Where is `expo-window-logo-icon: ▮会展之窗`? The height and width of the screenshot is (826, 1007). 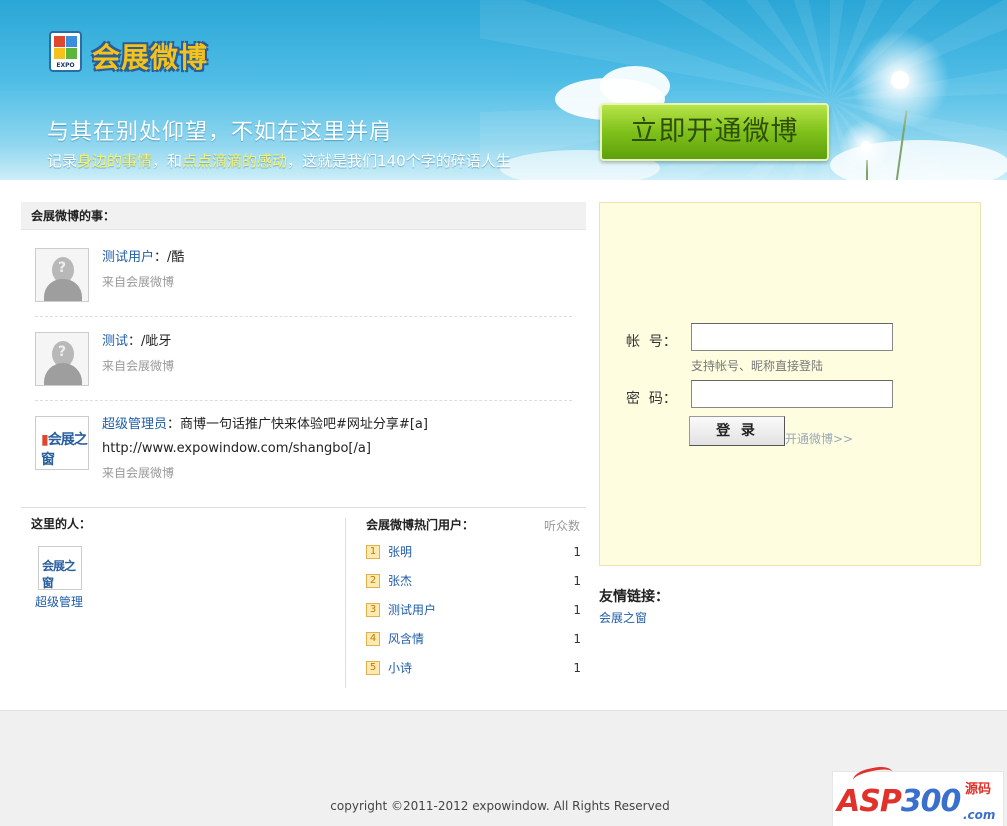
expo-window-logo-icon: ▮会展之窗 is located at coordinates (64, 450).